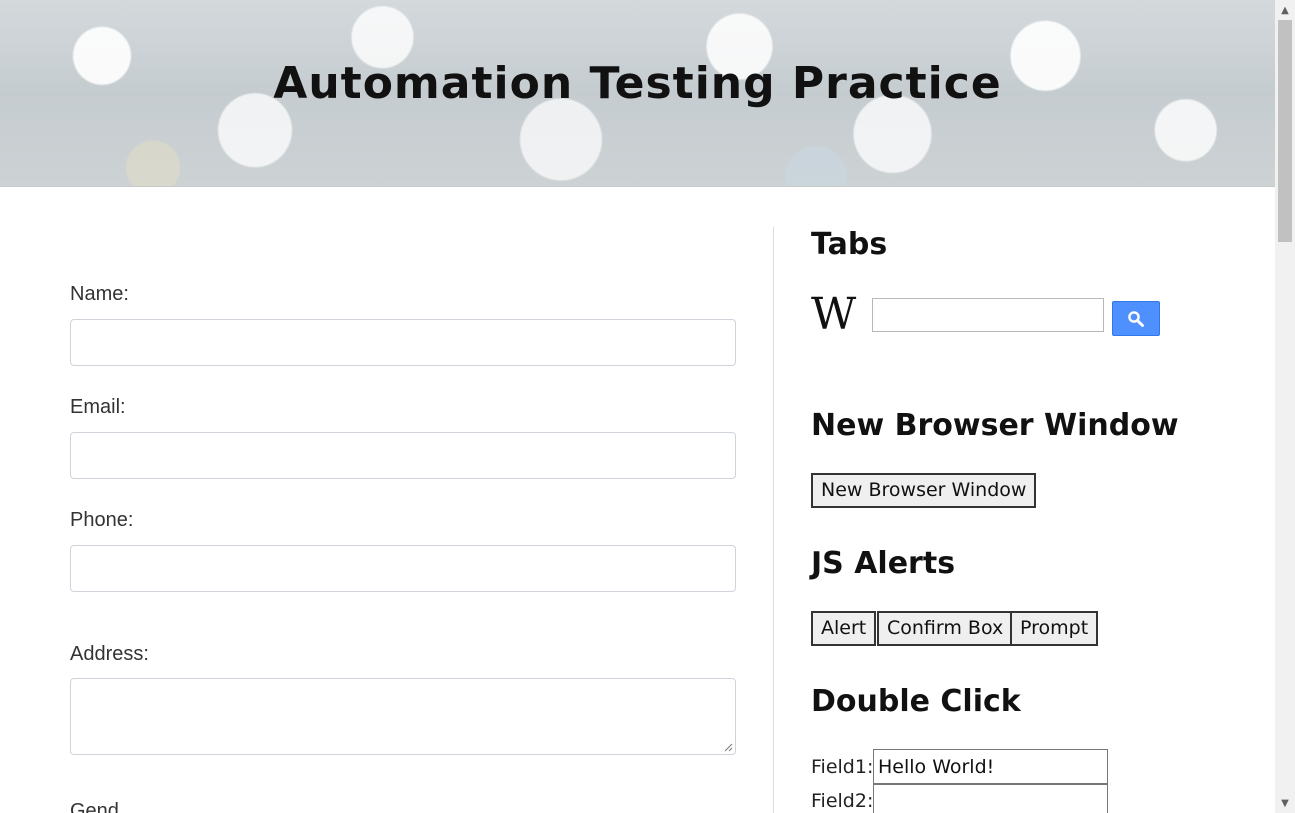 Image resolution: width=1295 pixels, height=813 pixels. What do you see at coordinates (728, 747) in the screenshot?
I see `resize-grip-icon` at bounding box center [728, 747].